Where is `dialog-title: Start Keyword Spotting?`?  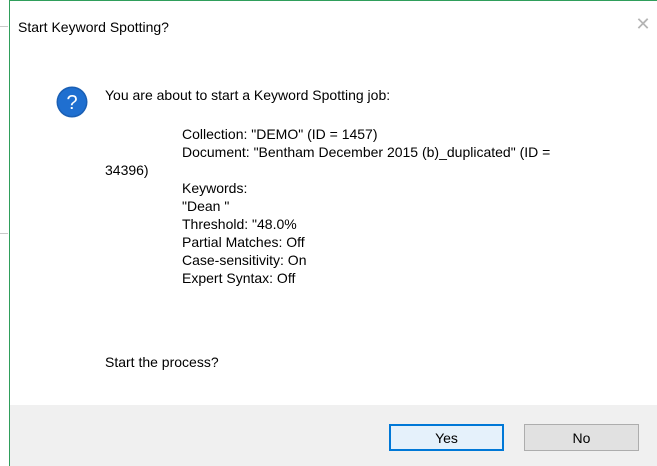 dialog-title: Start Keyword Spotting? is located at coordinates (93, 27).